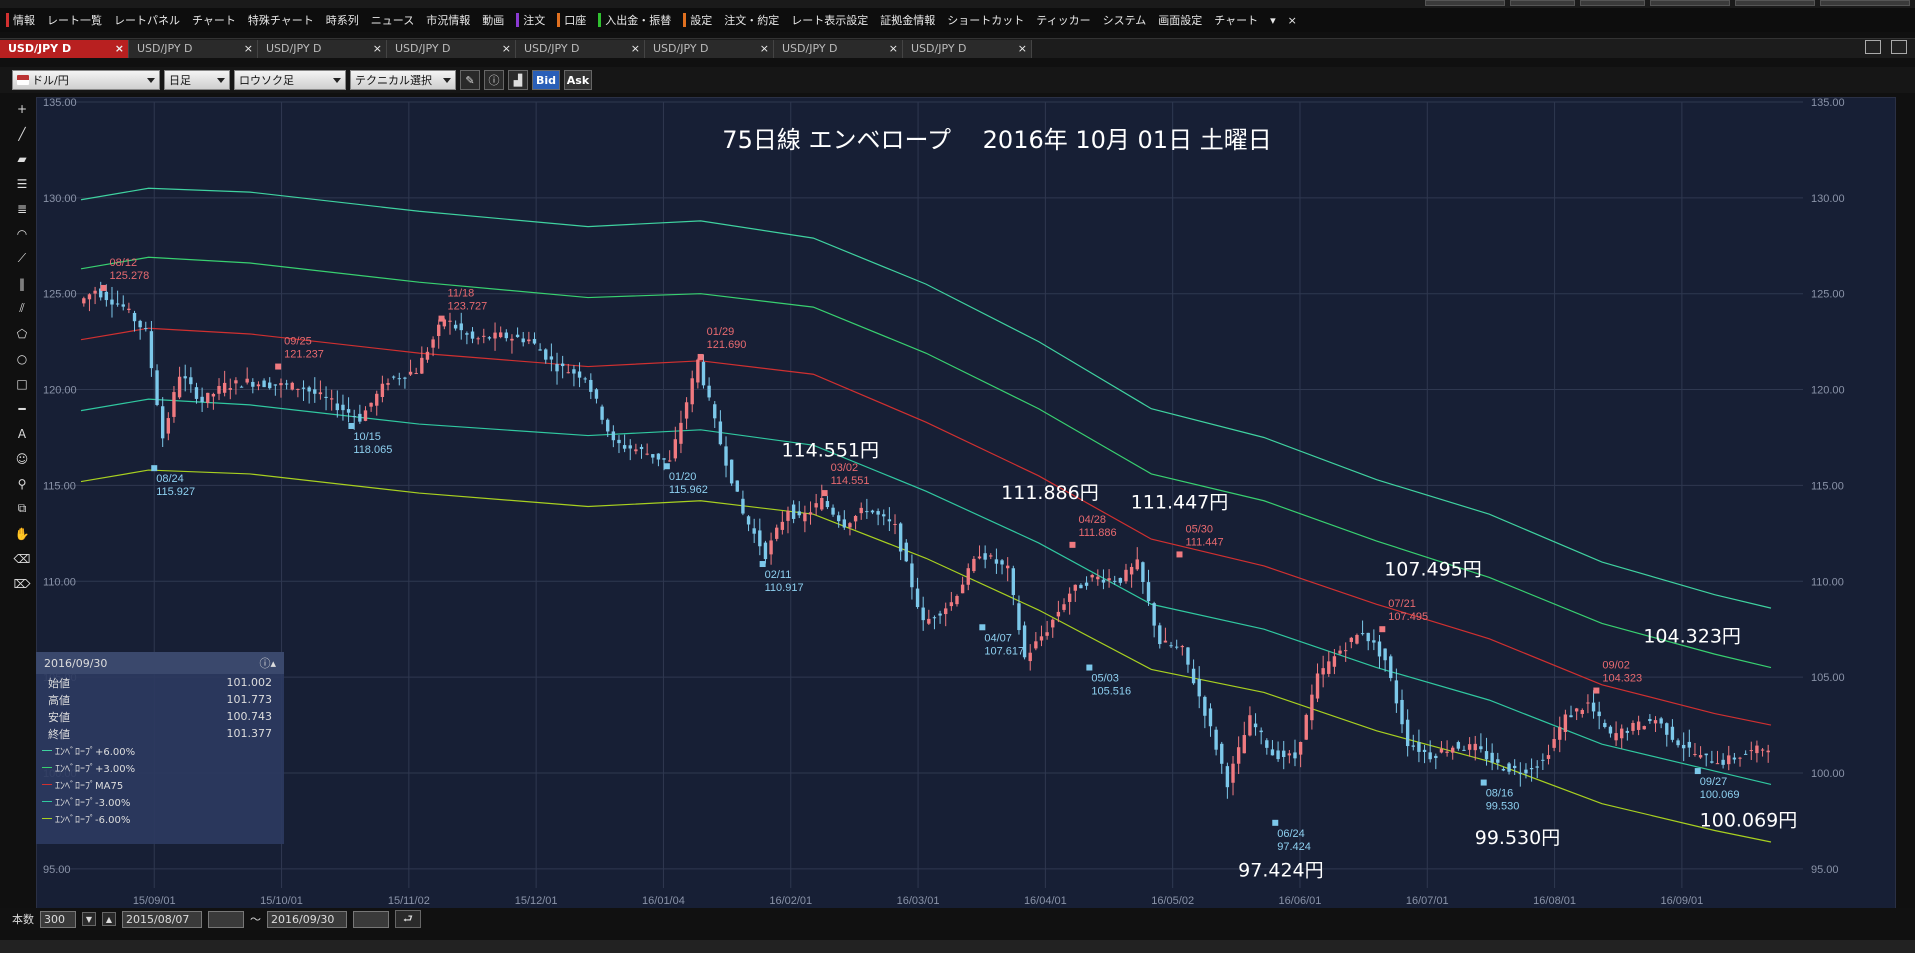 Image resolution: width=1915 pixels, height=953 pixels. Describe the element at coordinates (22, 533) in the screenshot. I see `hand-icon: ✋` at that location.